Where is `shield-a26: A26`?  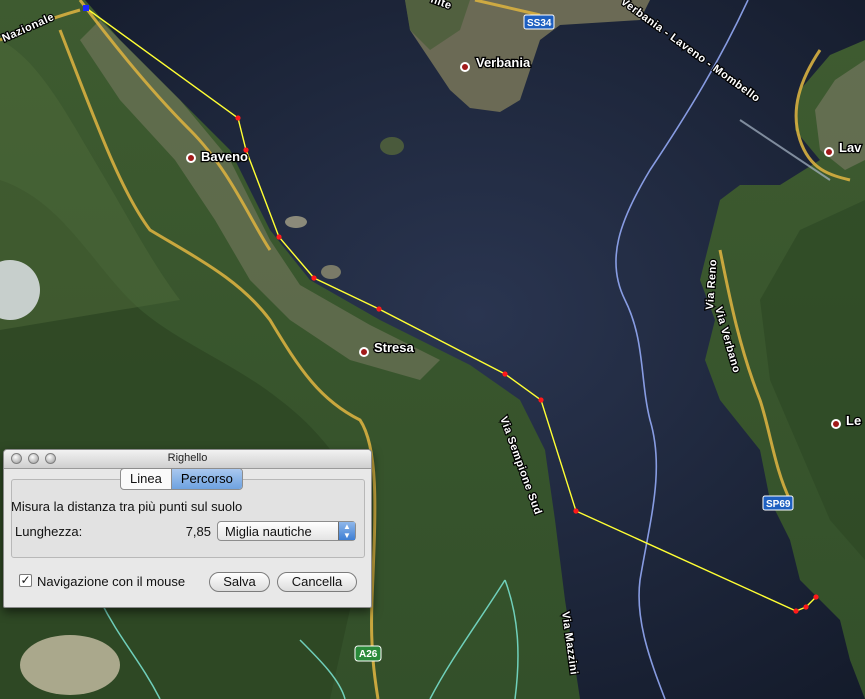
shield-a26: A26 is located at coordinates (368, 653).